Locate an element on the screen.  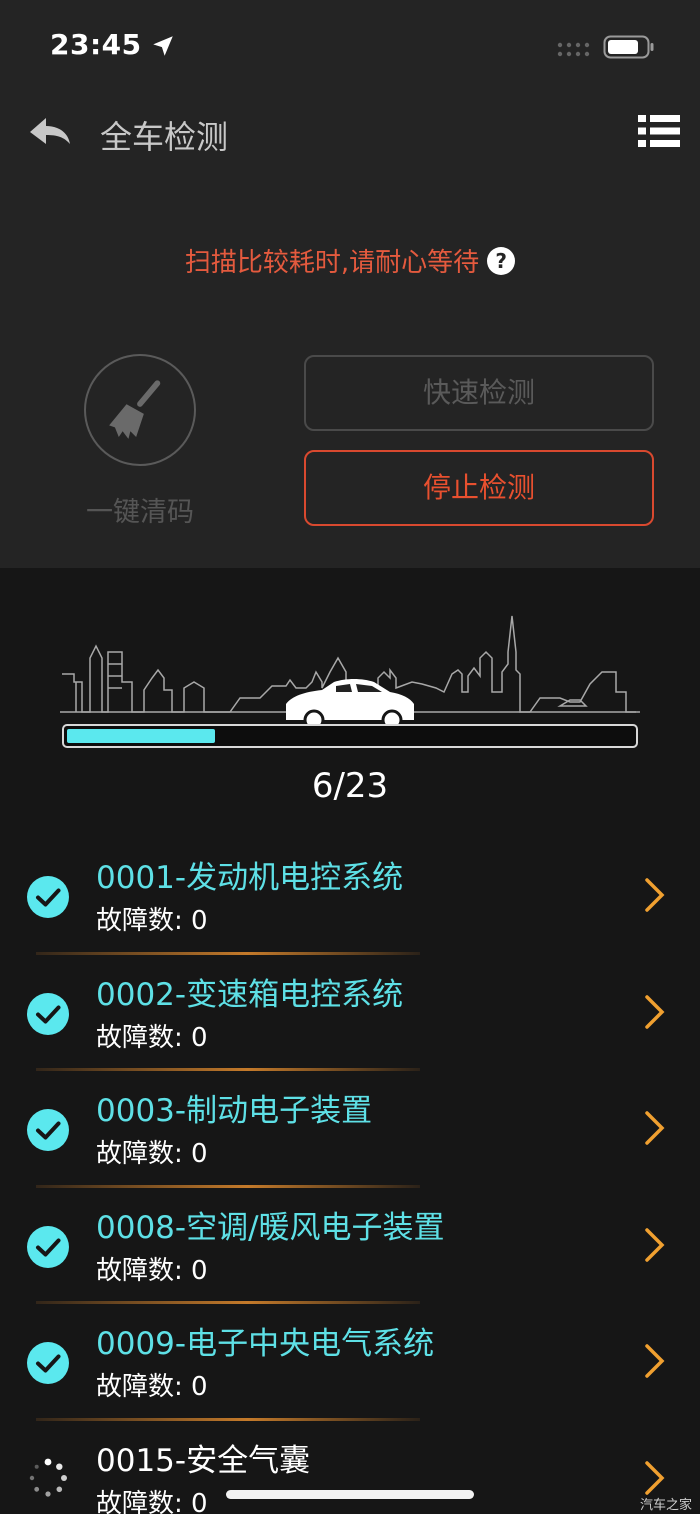
item-title: 0008-空调/暖风电子装置 is located at coordinates (270, 1227).